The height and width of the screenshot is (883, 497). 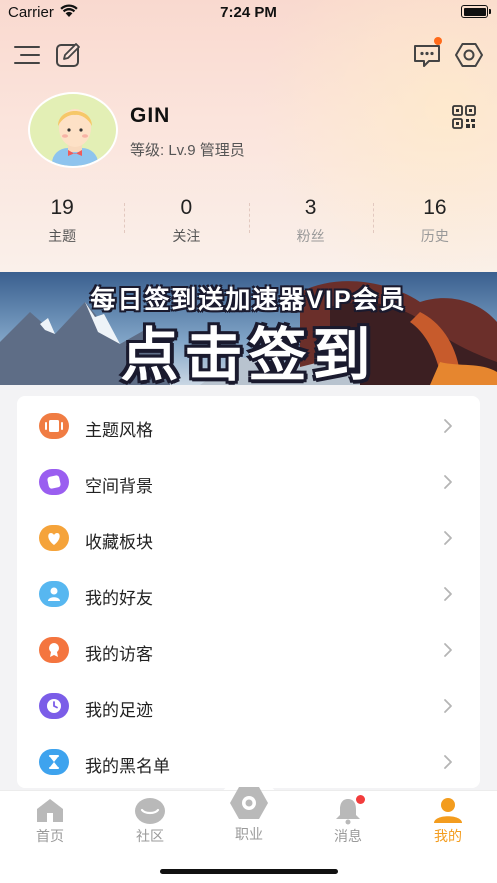 I want to click on home-indicator, so click(x=249, y=871).